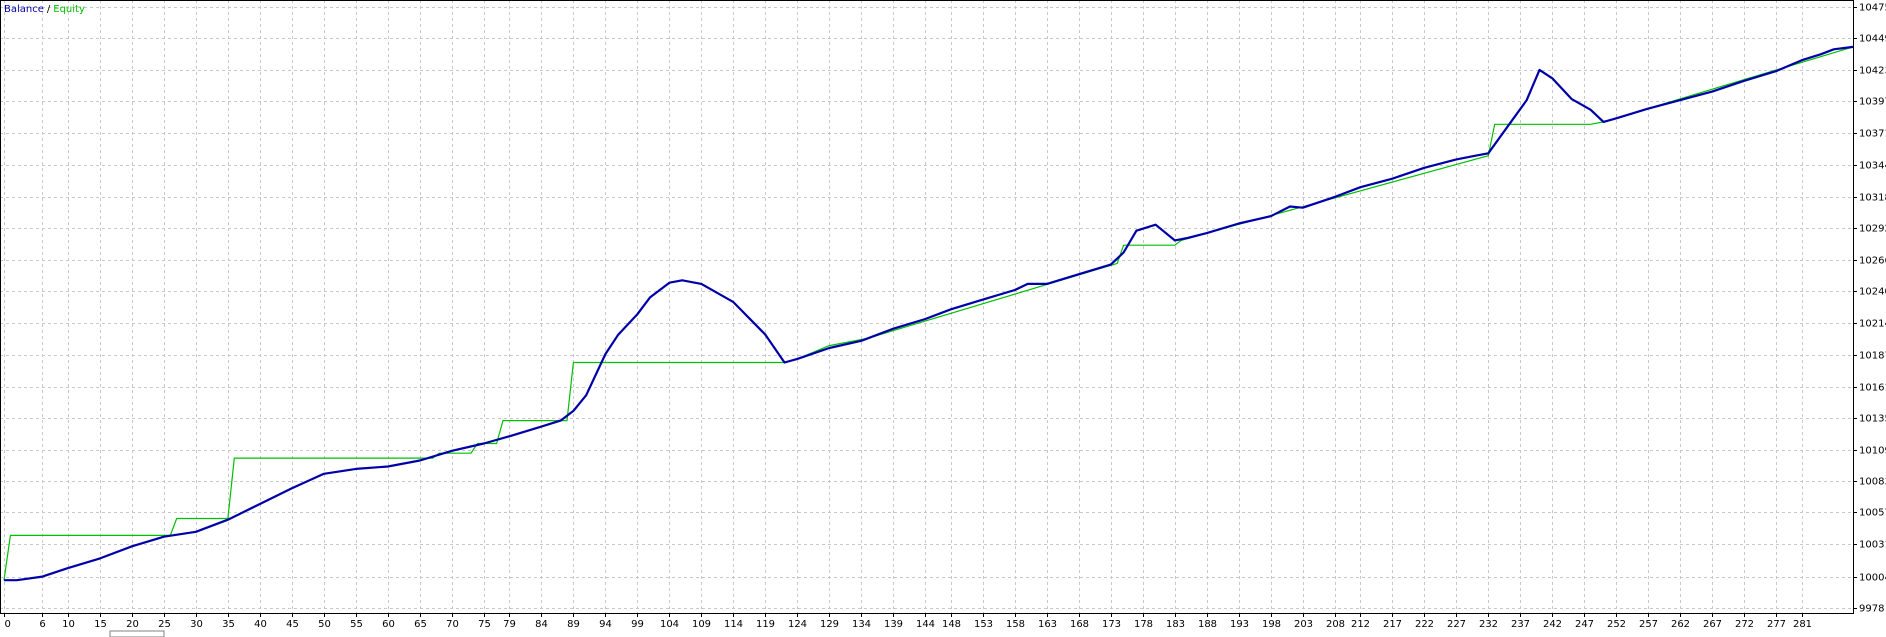 This screenshot has height=637, width=1886. What do you see at coordinates (951, 624) in the screenshot?
I see `x-tick-label: 148` at bounding box center [951, 624].